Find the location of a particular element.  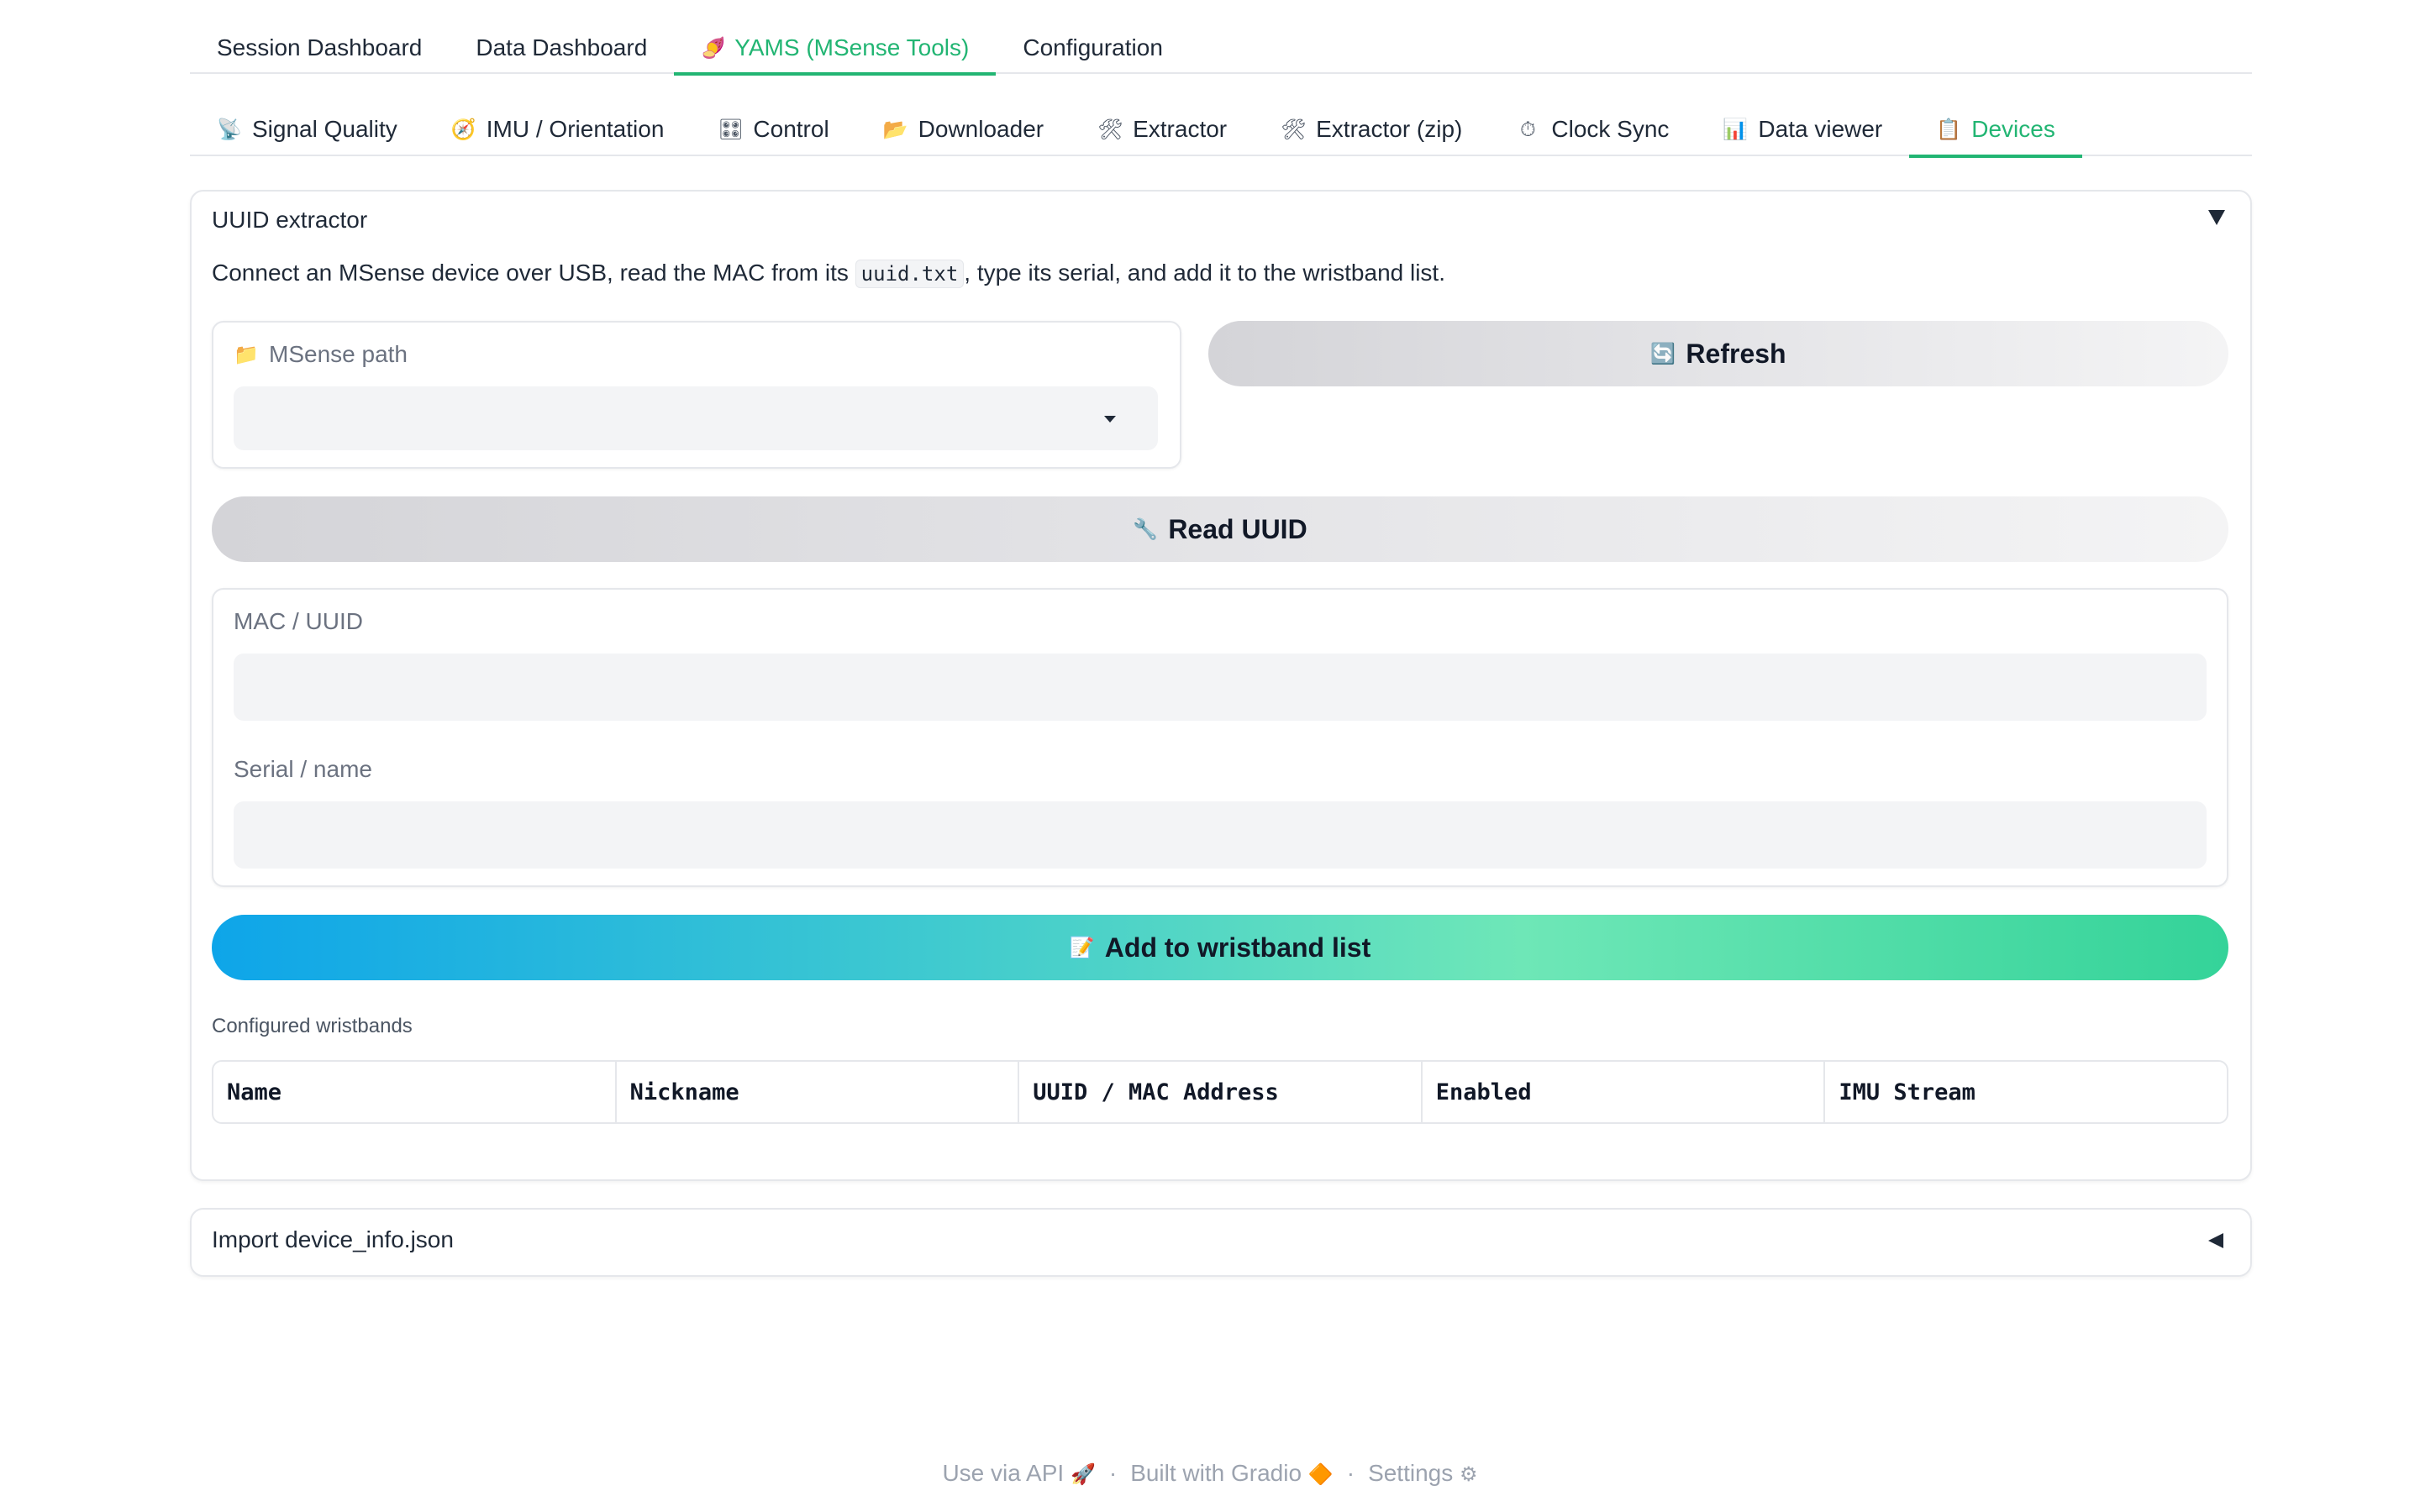

tab-extractor: 🛠 Extractor is located at coordinates (1163, 129).